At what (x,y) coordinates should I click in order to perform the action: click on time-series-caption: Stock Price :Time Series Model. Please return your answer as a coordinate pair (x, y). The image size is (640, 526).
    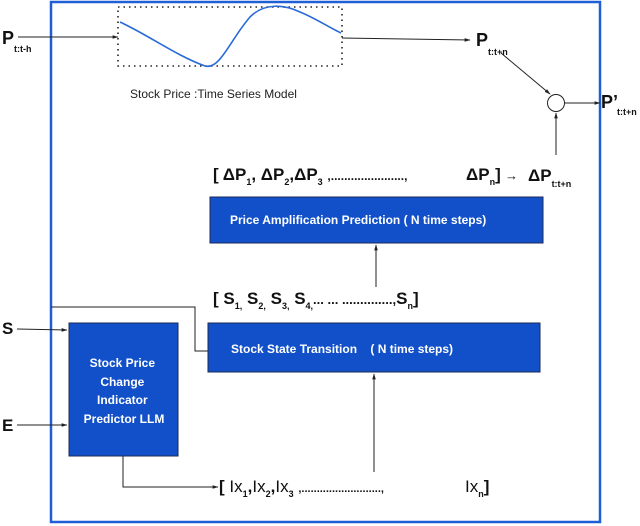
    Looking at the image, I should click on (213, 94).